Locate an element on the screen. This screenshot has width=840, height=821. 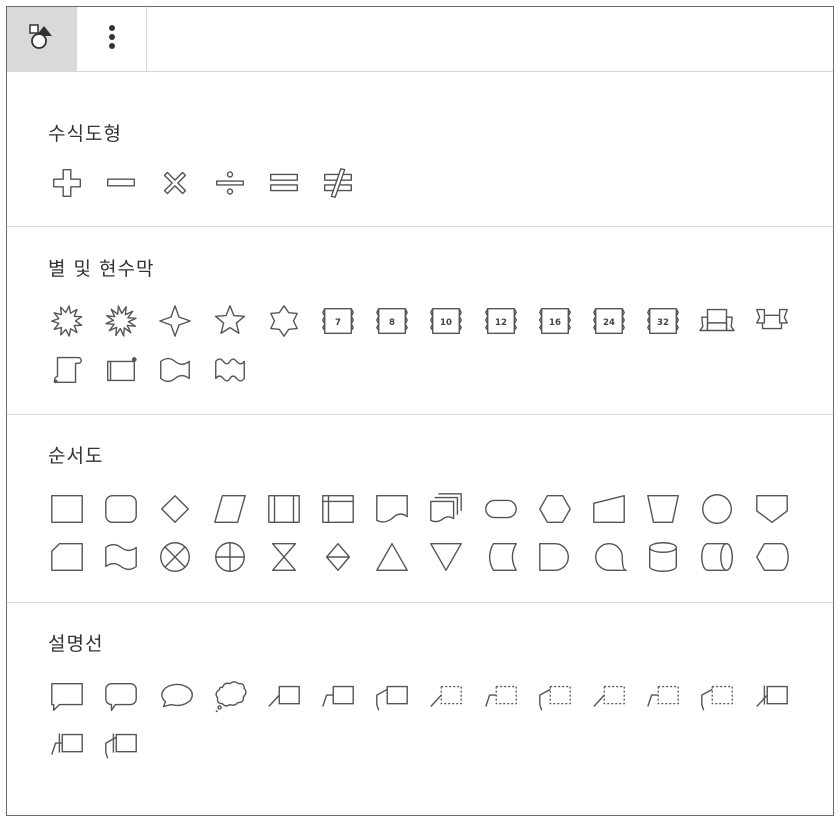
star-6-icon is located at coordinates (284, 321).